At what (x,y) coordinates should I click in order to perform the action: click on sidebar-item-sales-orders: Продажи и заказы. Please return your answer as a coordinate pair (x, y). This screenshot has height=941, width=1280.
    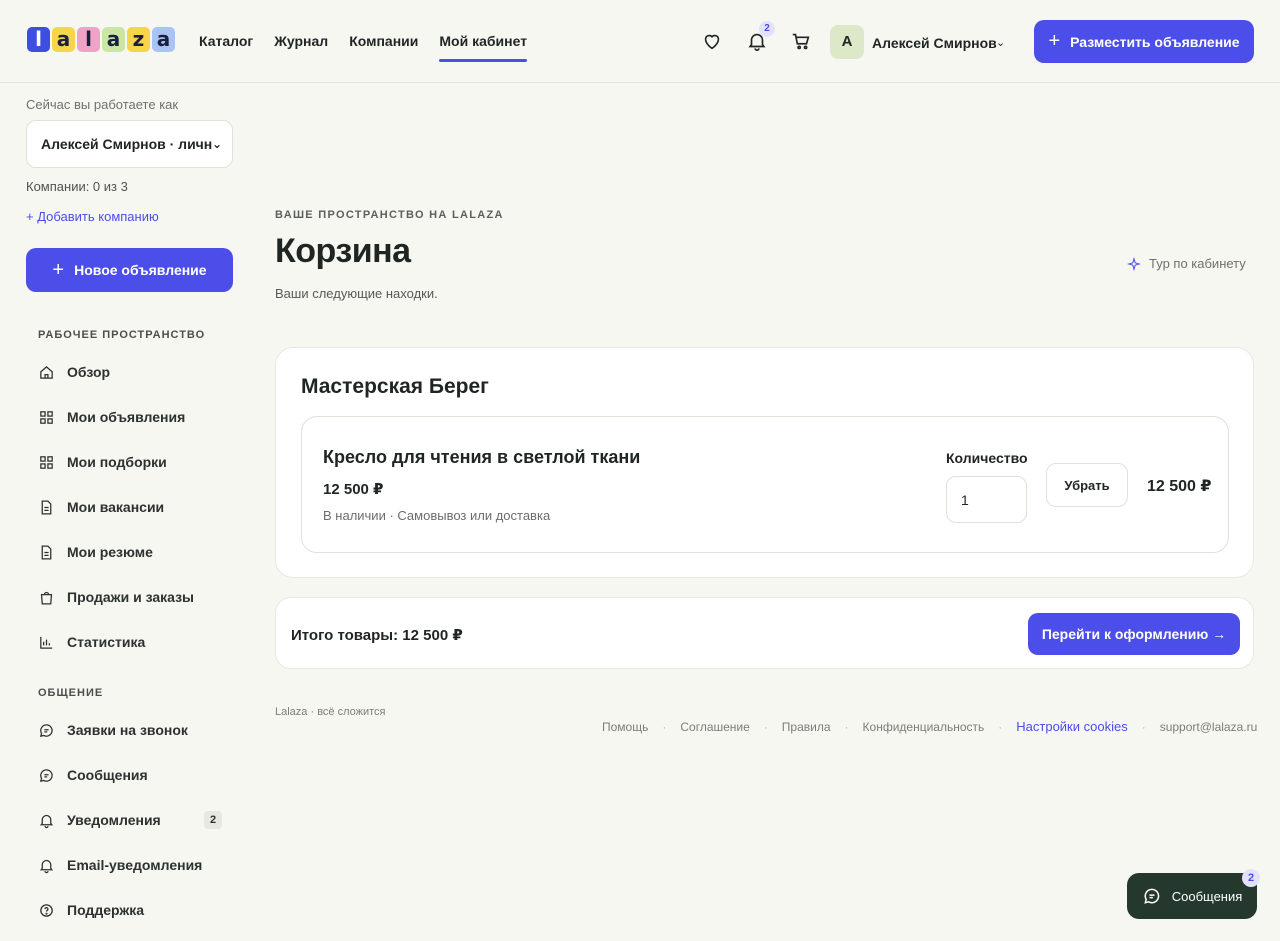
    Looking at the image, I should click on (133, 597).